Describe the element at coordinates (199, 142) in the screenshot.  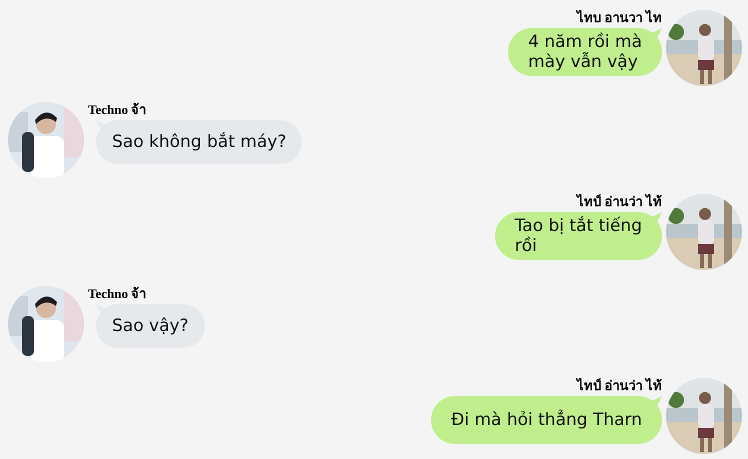
I see `message-bubble: Sao không bắt máy?` at that location.